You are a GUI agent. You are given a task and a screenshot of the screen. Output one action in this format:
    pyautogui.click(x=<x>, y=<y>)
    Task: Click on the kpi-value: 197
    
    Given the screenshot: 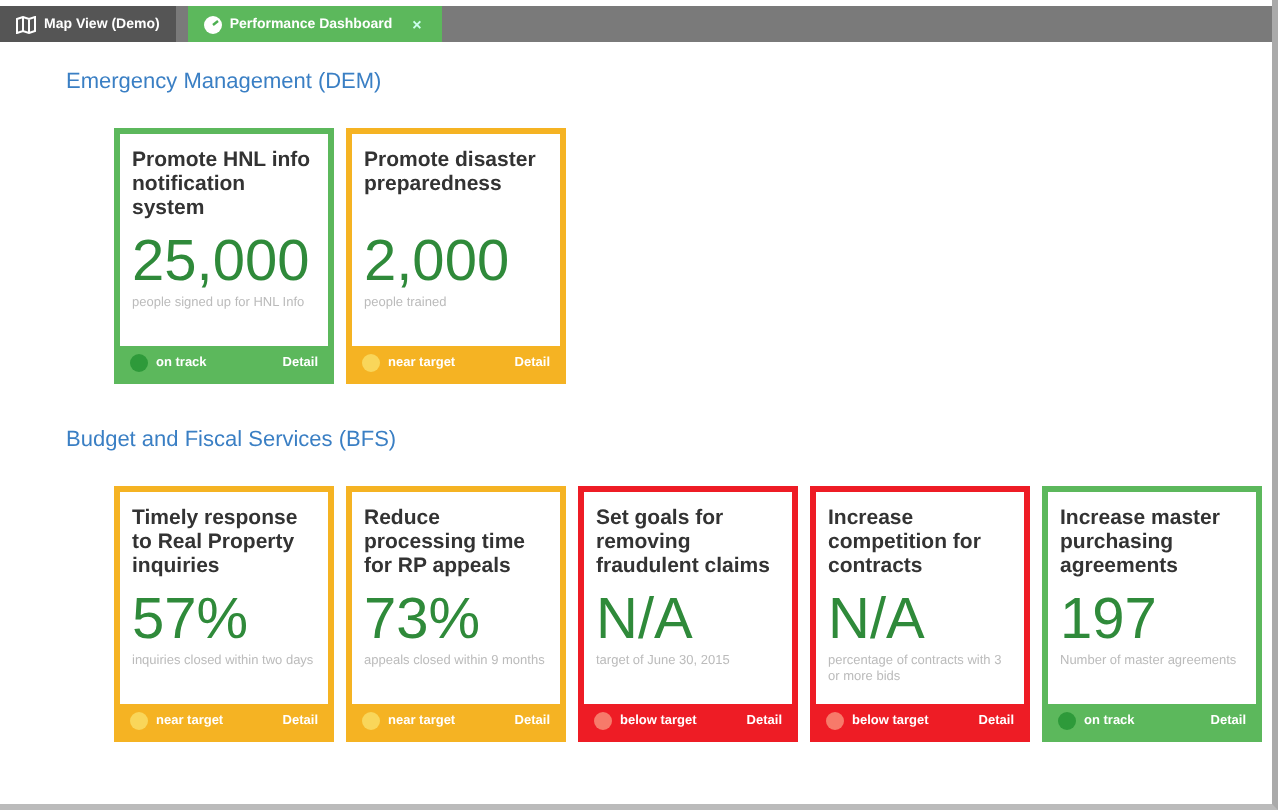 What is the action you would take?
    pyautogui.click(x=1109, y=620)
    